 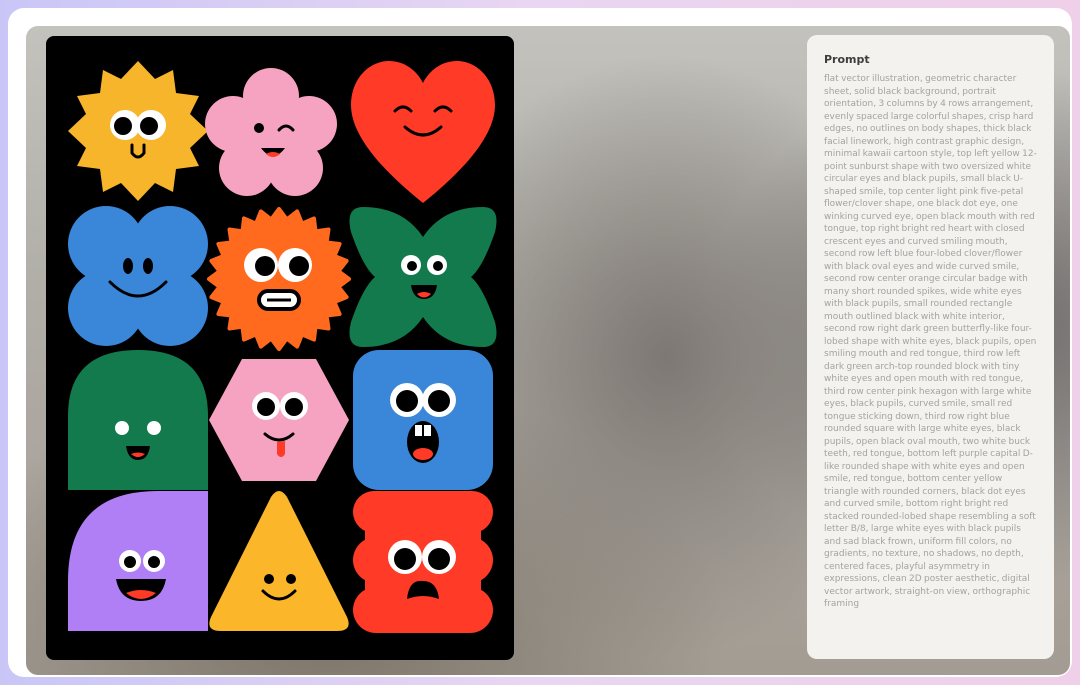 I want to click on clover-character, so click(x=138, y=276).